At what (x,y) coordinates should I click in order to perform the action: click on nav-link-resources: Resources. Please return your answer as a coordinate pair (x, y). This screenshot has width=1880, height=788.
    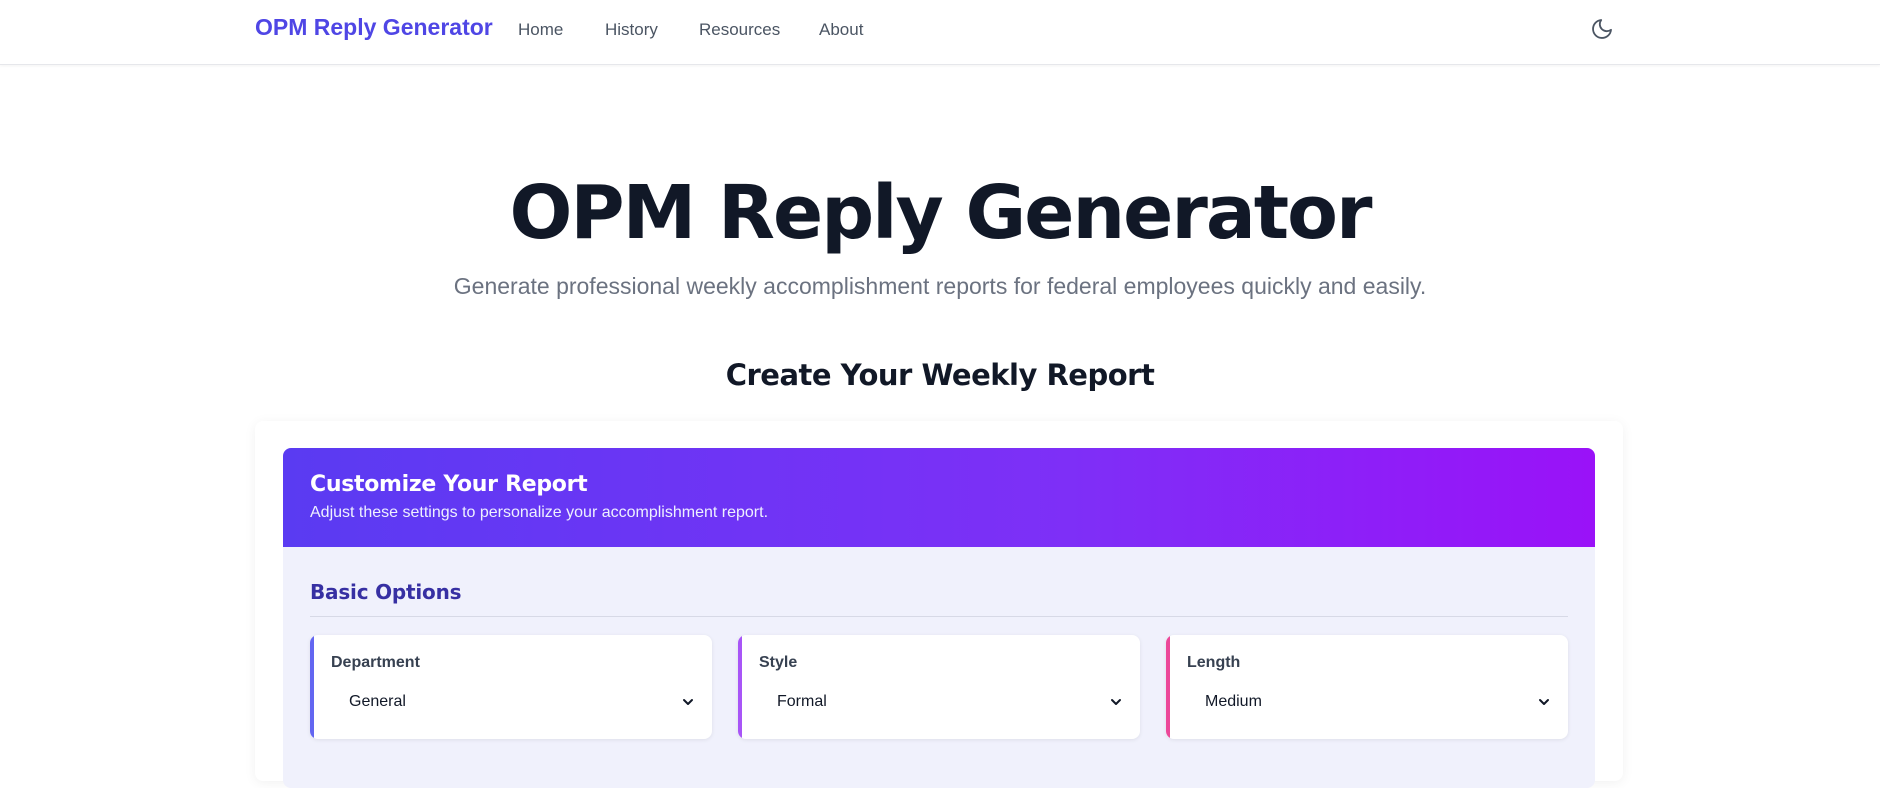
    Looking at the image, I should click on (739, 30).